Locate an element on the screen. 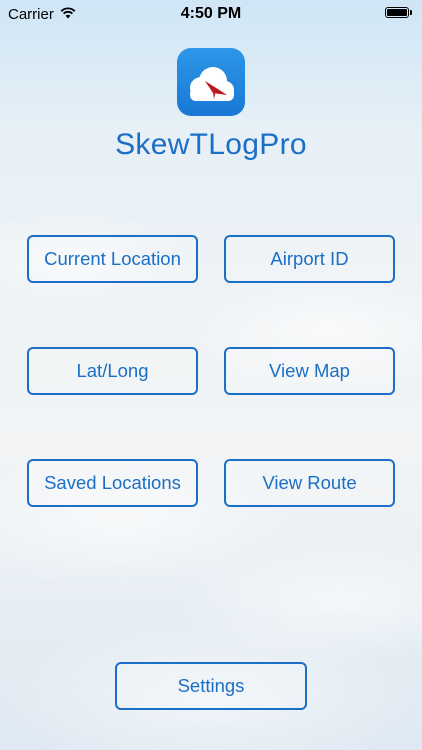 The width and height of the screenshot is (422, 750). app-title: SkewTLogPro is located at coordinates (211, 144).